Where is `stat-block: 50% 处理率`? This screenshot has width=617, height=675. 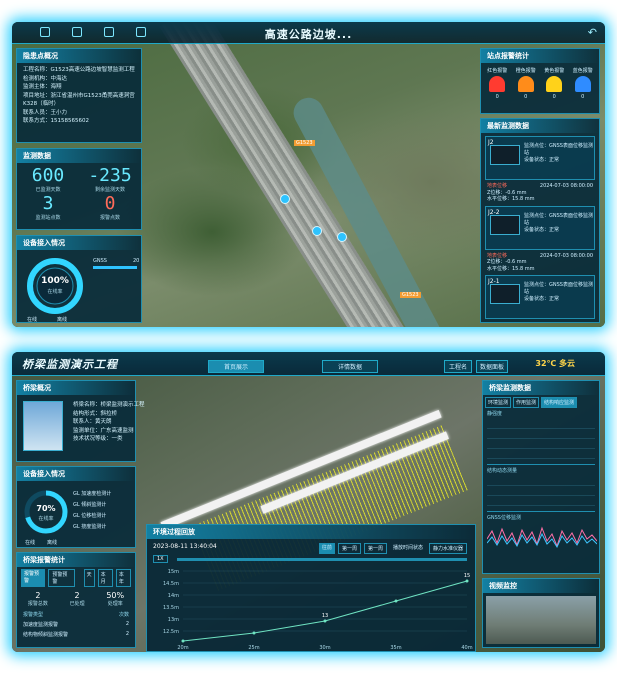
stat-block: 50% 处理率 is located at coordinates (115, 599).